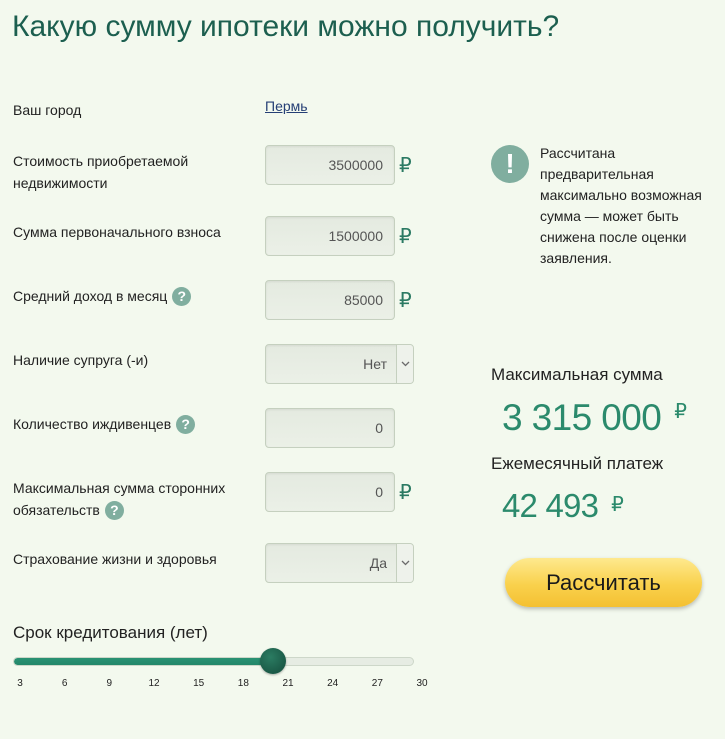  I want to click on max-amount-value: 3 315 000, so click(582, 417).